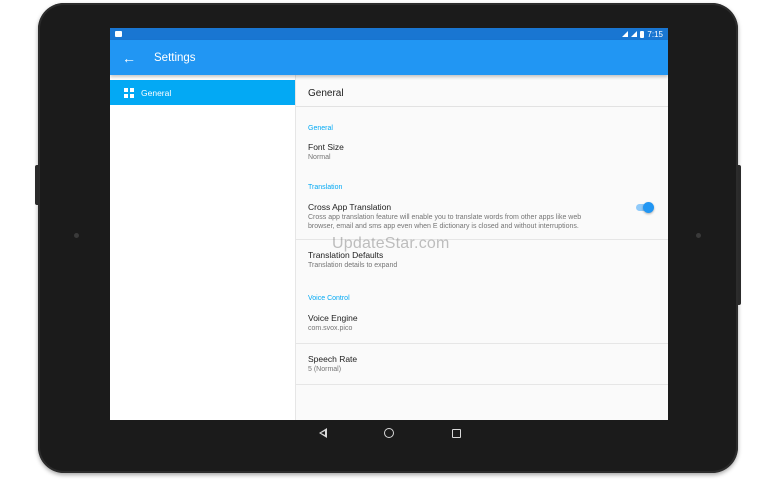  Describe the element at coordinates (326, 147) in the screenshot. I see `pref-title: Font Size` at that location.